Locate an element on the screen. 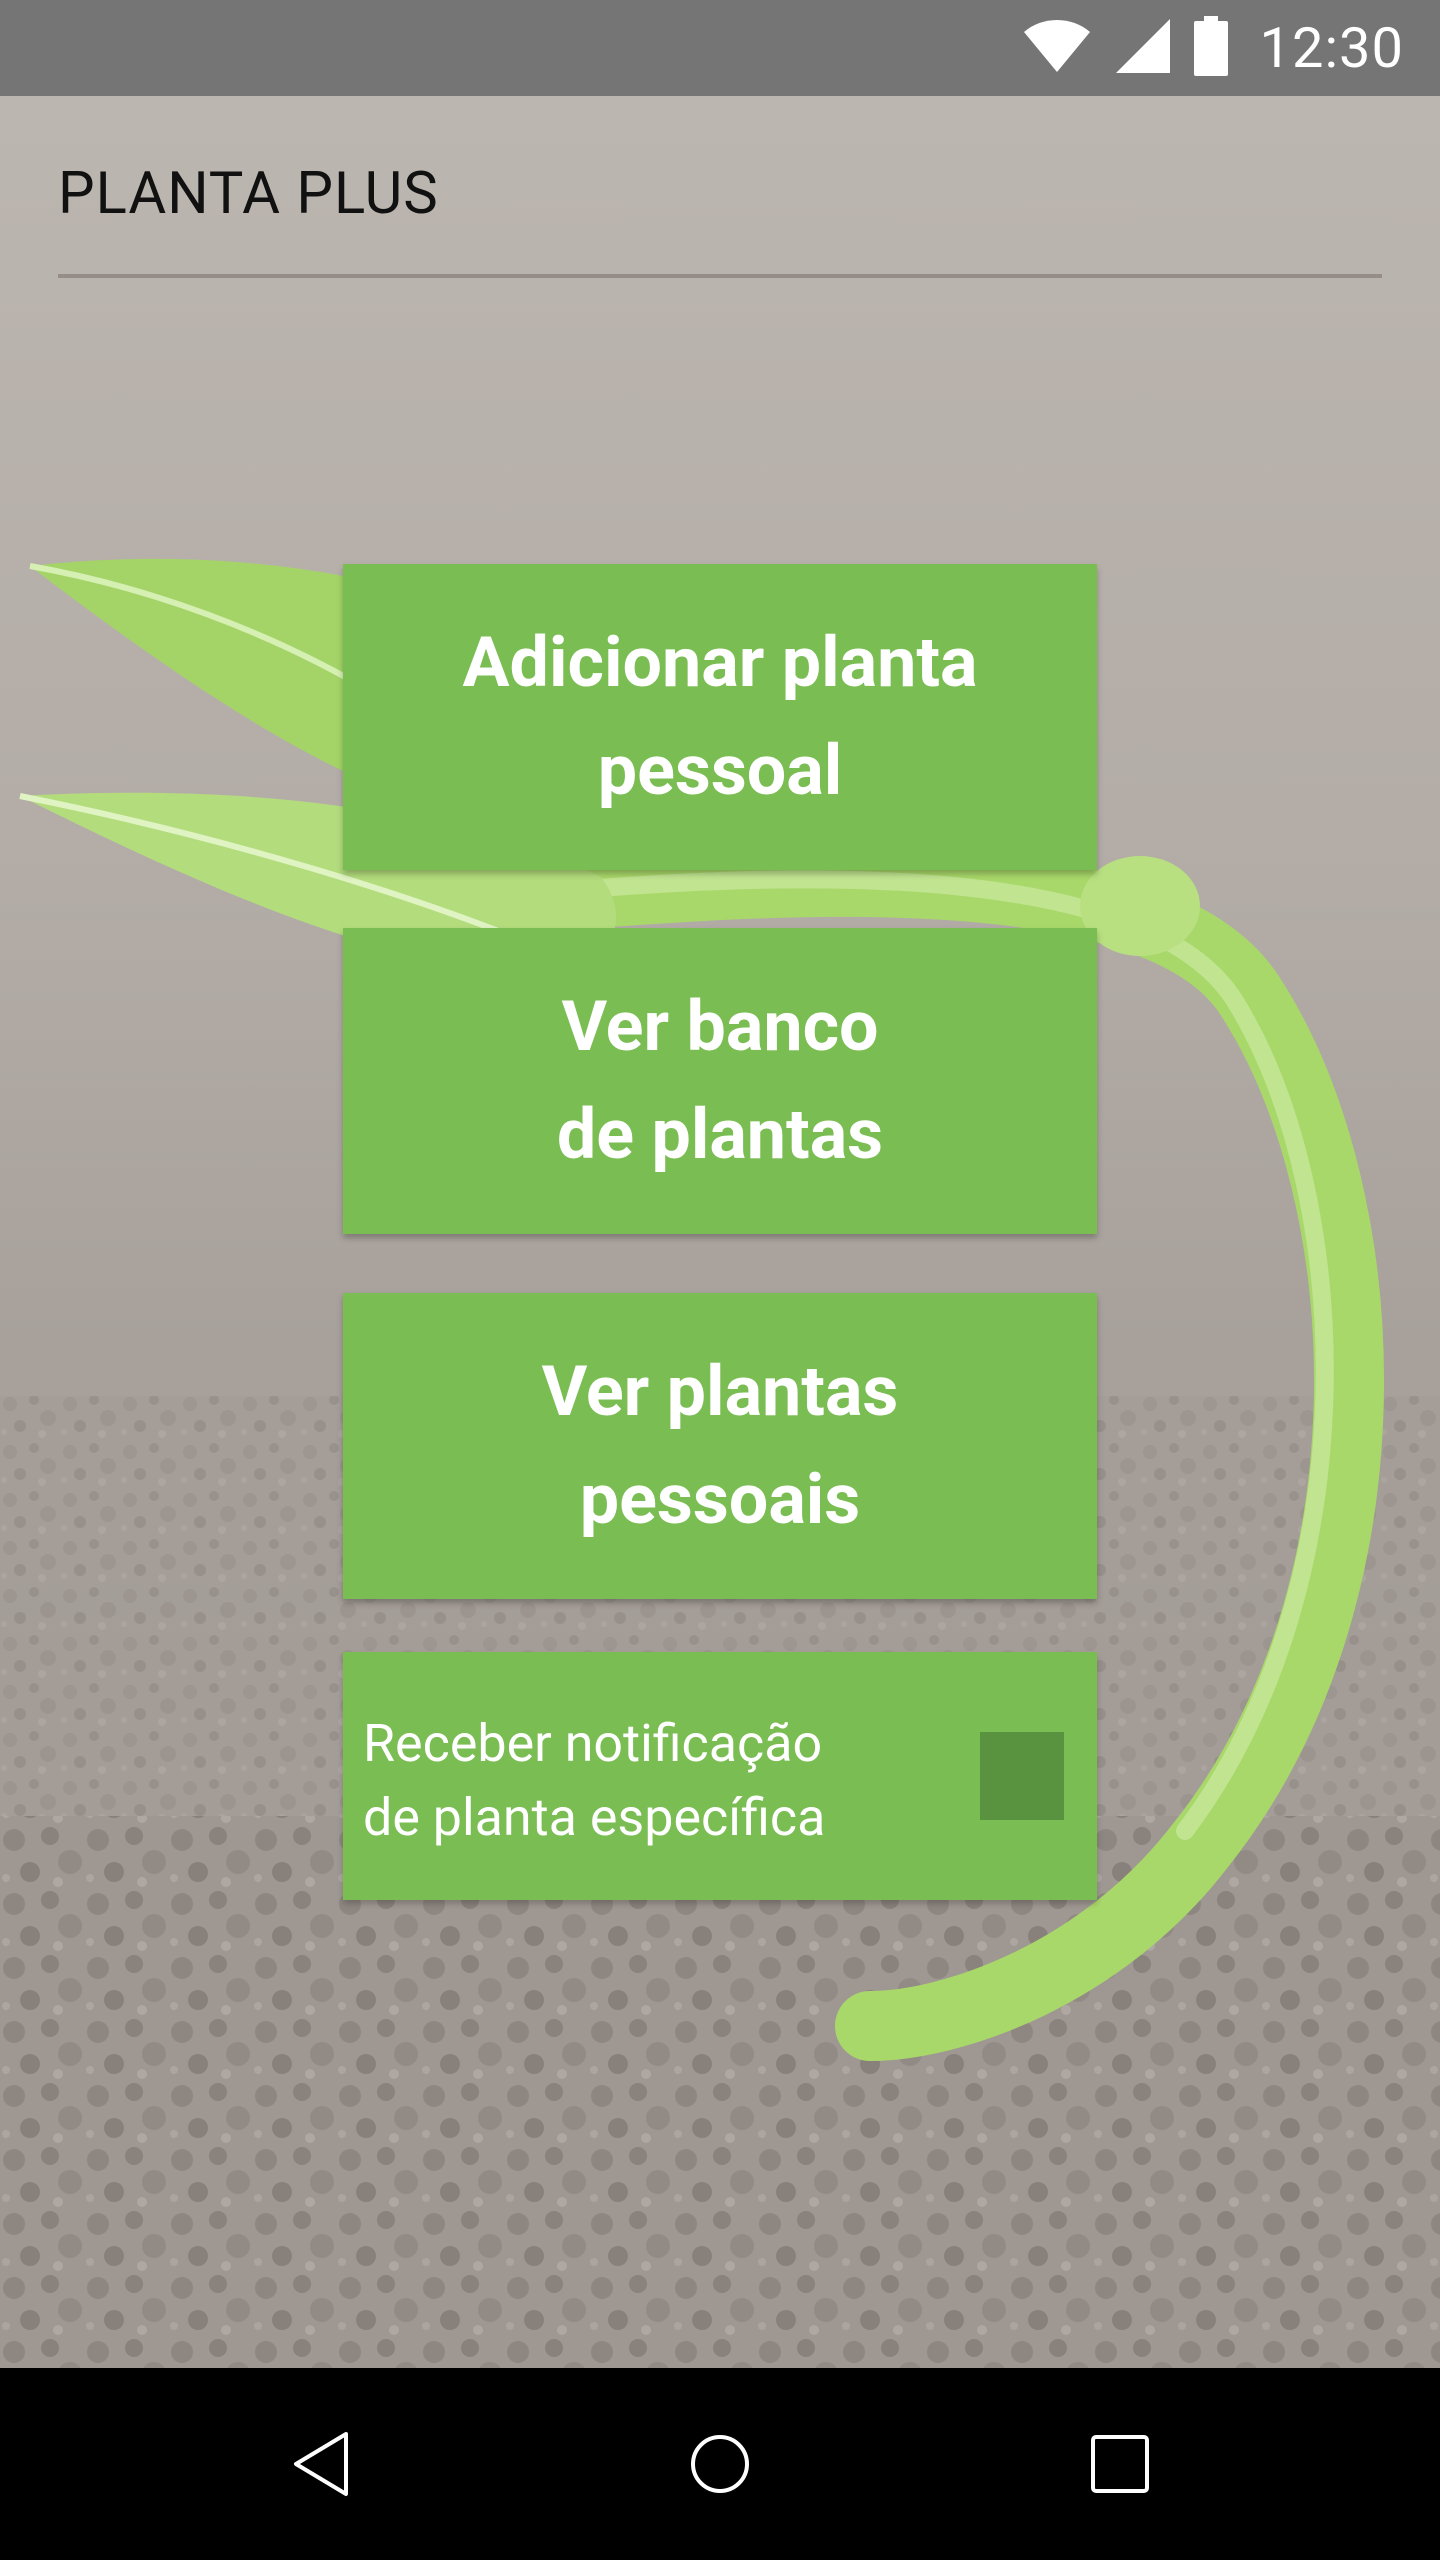 The width and height of the screenshot is (1440, 2560). notification-label: Receber notificação de planta específica is located at coordinates (594, 1780).